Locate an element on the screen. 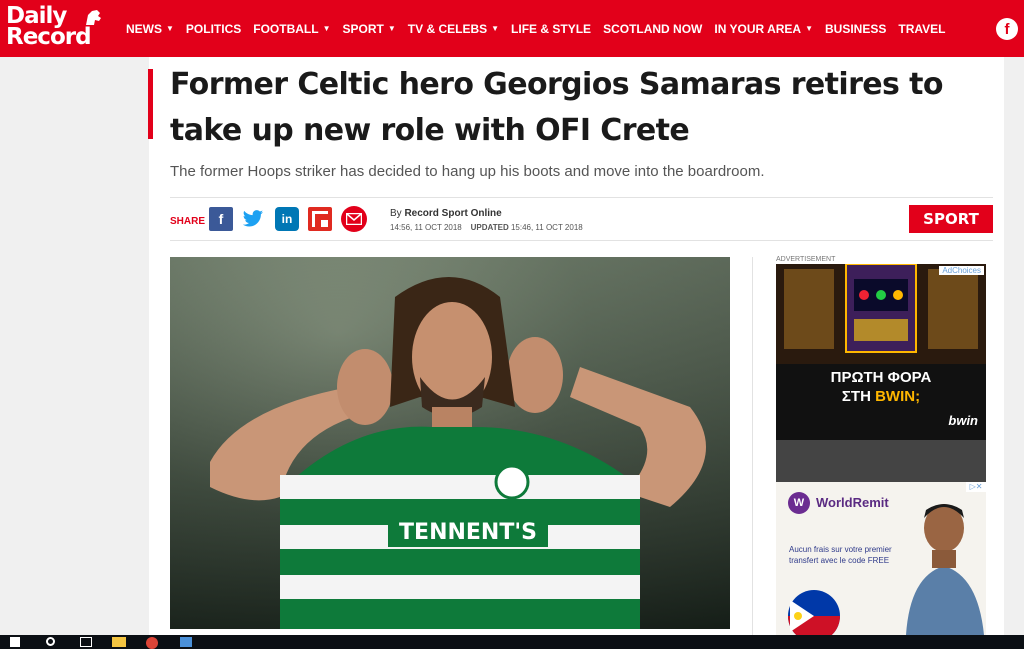 Image resolution: width=1024 pixels, height=649 pixels. chrome-icon is located at coordinates (152, 643).